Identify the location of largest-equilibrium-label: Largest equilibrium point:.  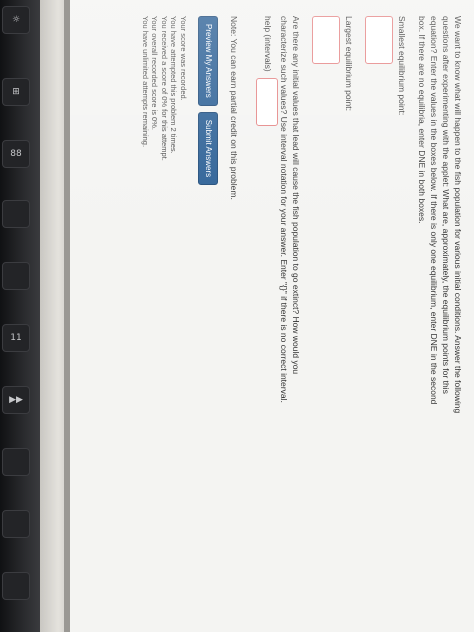
(349, 63).